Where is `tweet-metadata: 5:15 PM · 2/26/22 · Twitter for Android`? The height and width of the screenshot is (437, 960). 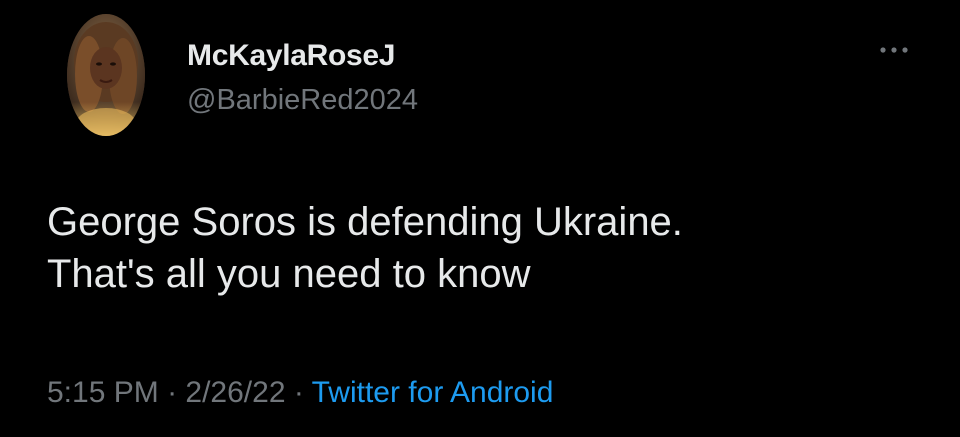 tweet-metadata: 5:15 PM · 2/26/22 · Twitter for Android is located at coordinates (300, 393).